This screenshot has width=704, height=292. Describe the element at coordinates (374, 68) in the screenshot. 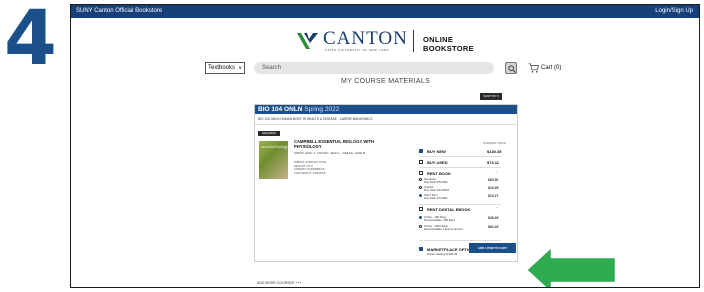

I see `search-input: Search` at that location.